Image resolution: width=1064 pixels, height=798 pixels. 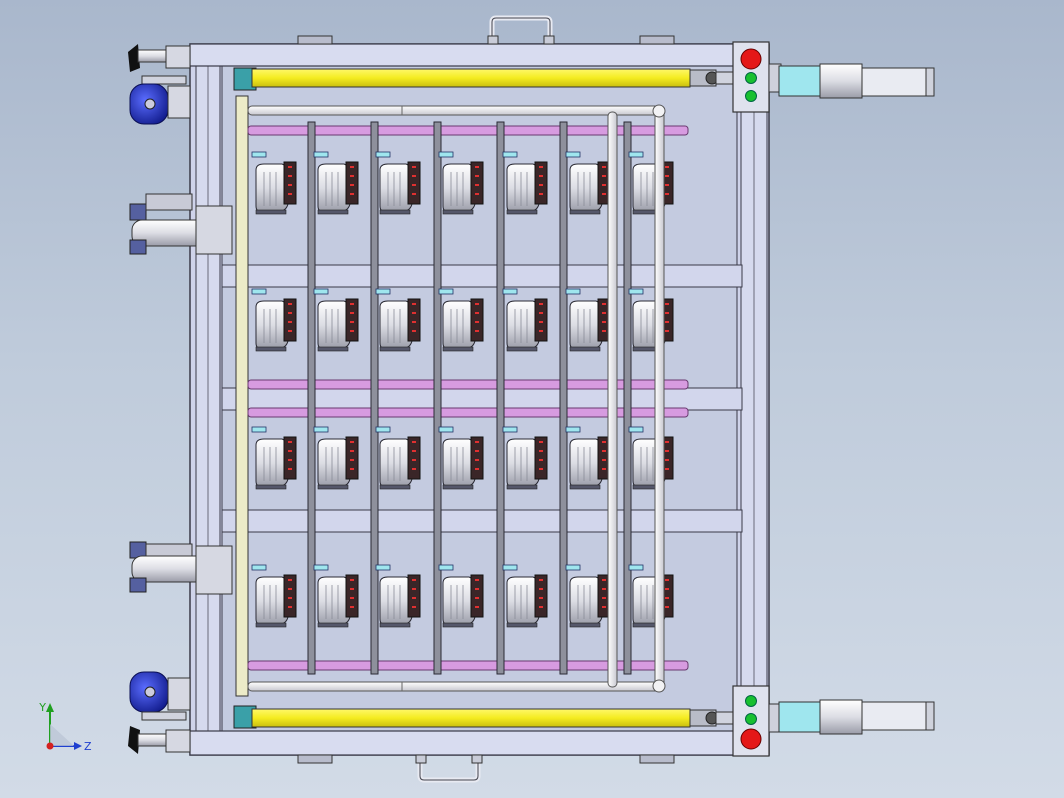 What do you see at coordinates (88, 746) in the screenshot?
I see `triad-z-label: Z` at bounding box center [88, 746].